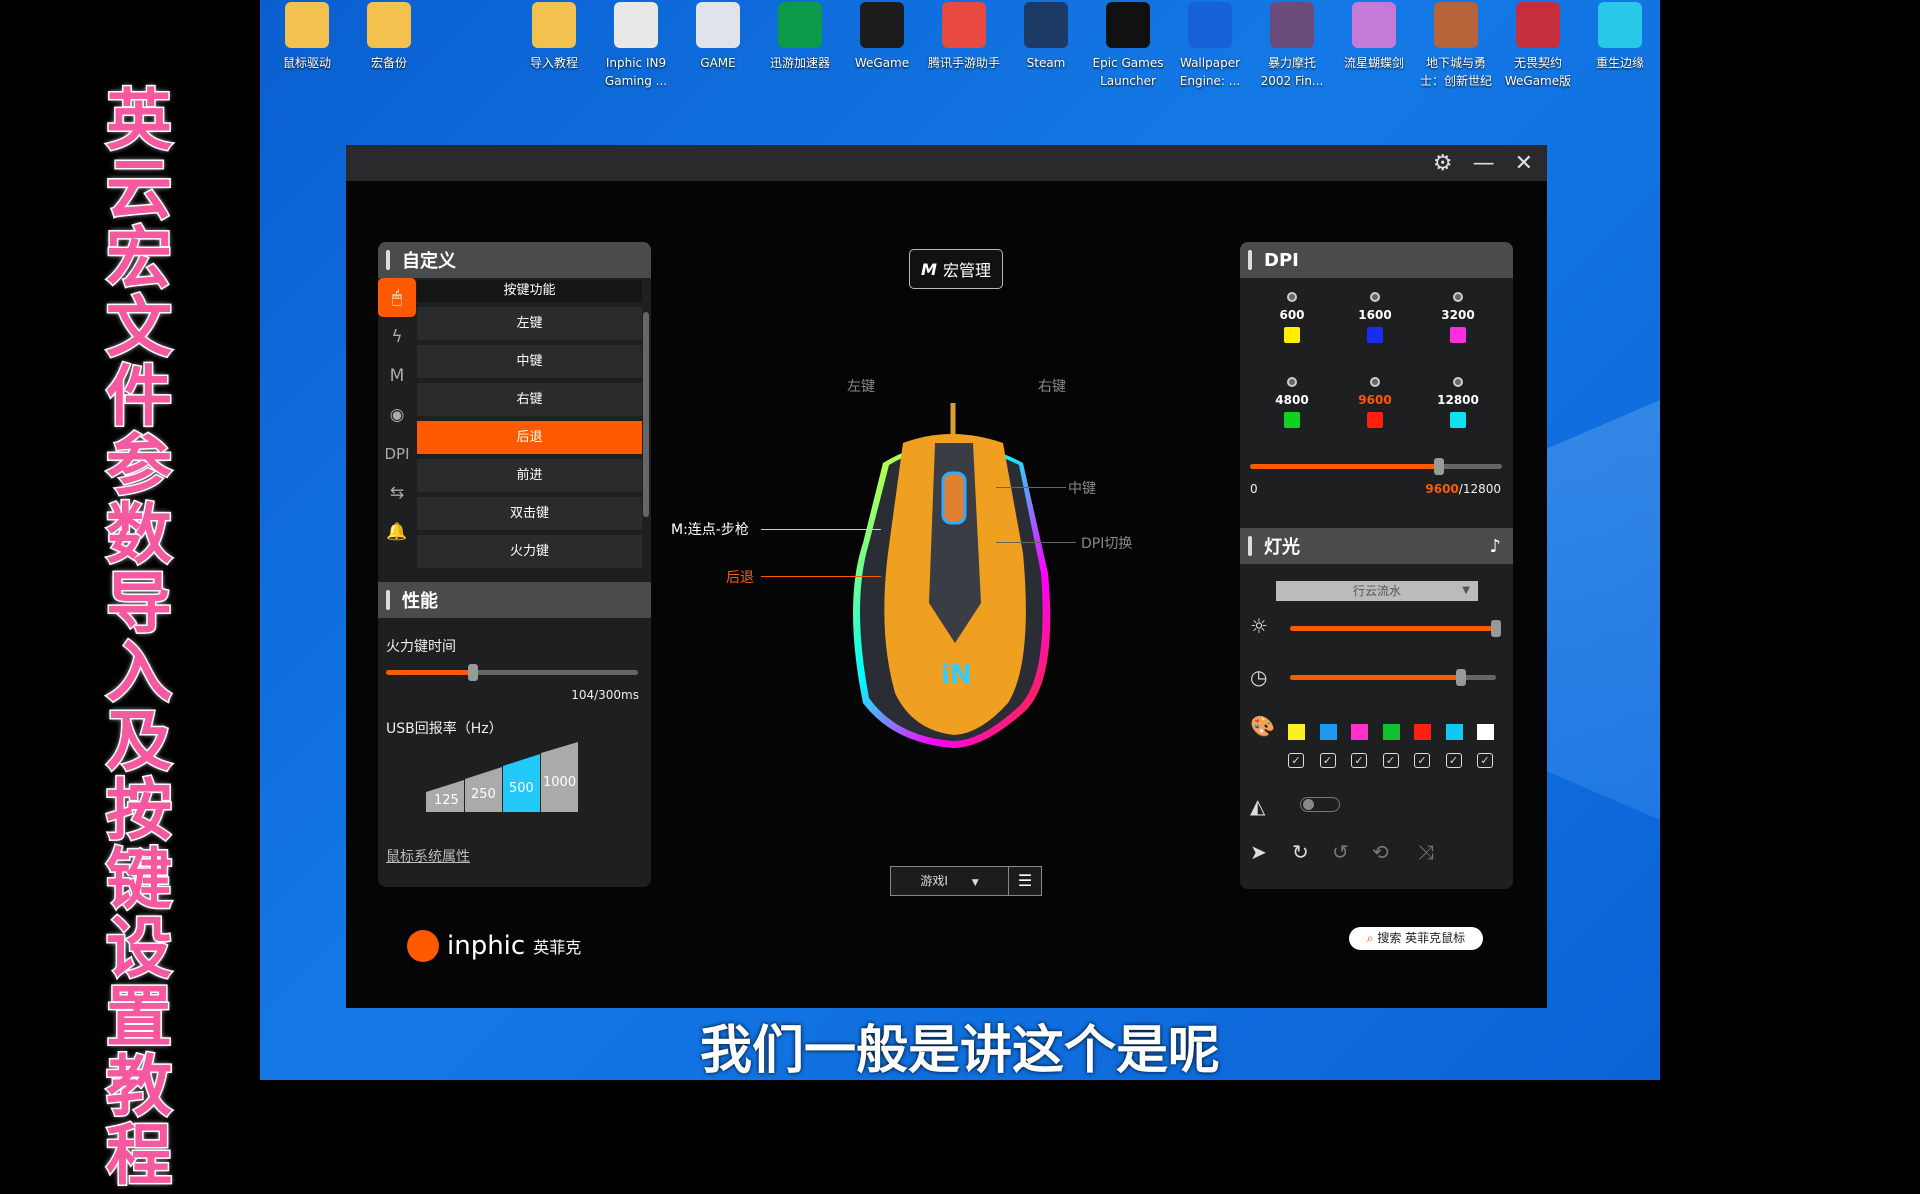 Image resolution: width=1920 pixels, height=1194 pixels. Describe the element at coordinates (1458, 315) in the screenshot. I see `dpi-level-value: 3200` at that location.